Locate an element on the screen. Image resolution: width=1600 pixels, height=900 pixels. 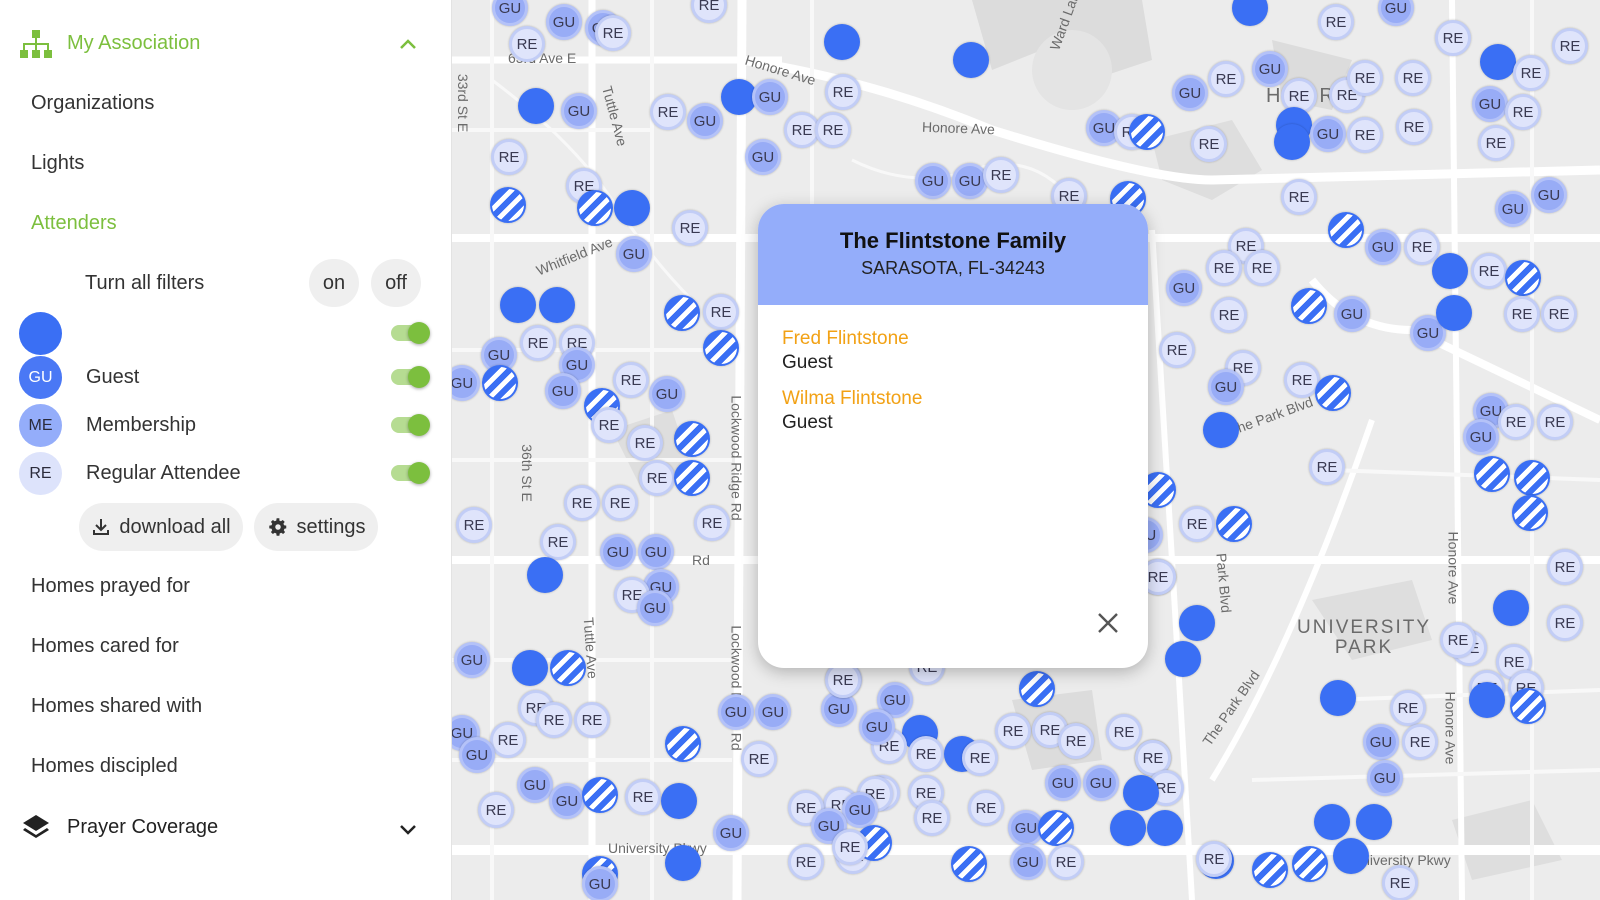
nav-attenders: Attenders is located at coordinates (74, 223).